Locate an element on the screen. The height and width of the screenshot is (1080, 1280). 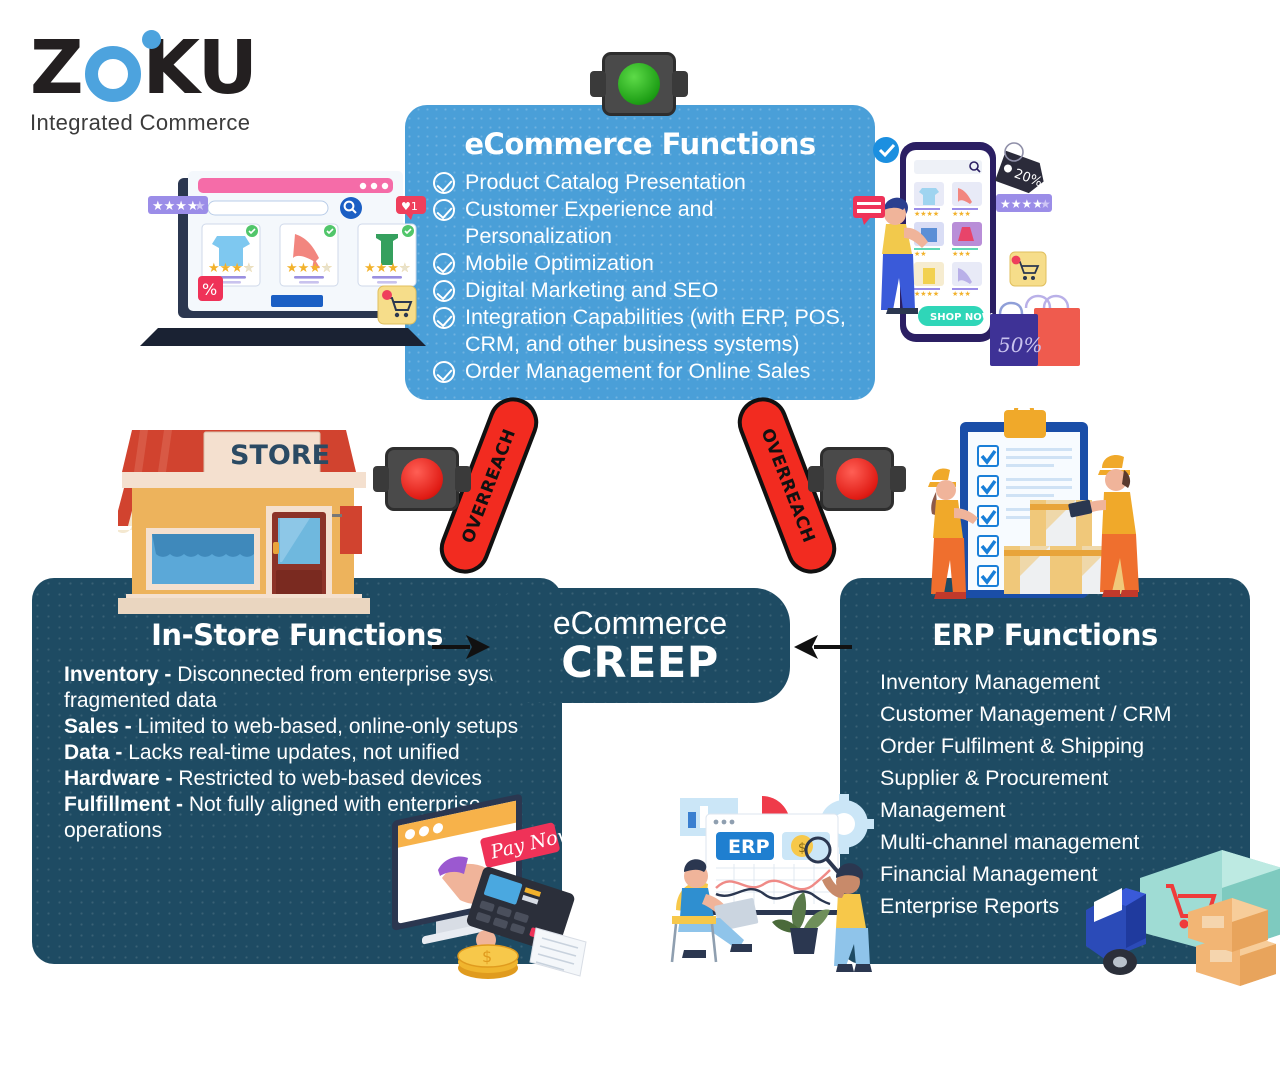
traffic-light-green is located at coordinates (639, 84).